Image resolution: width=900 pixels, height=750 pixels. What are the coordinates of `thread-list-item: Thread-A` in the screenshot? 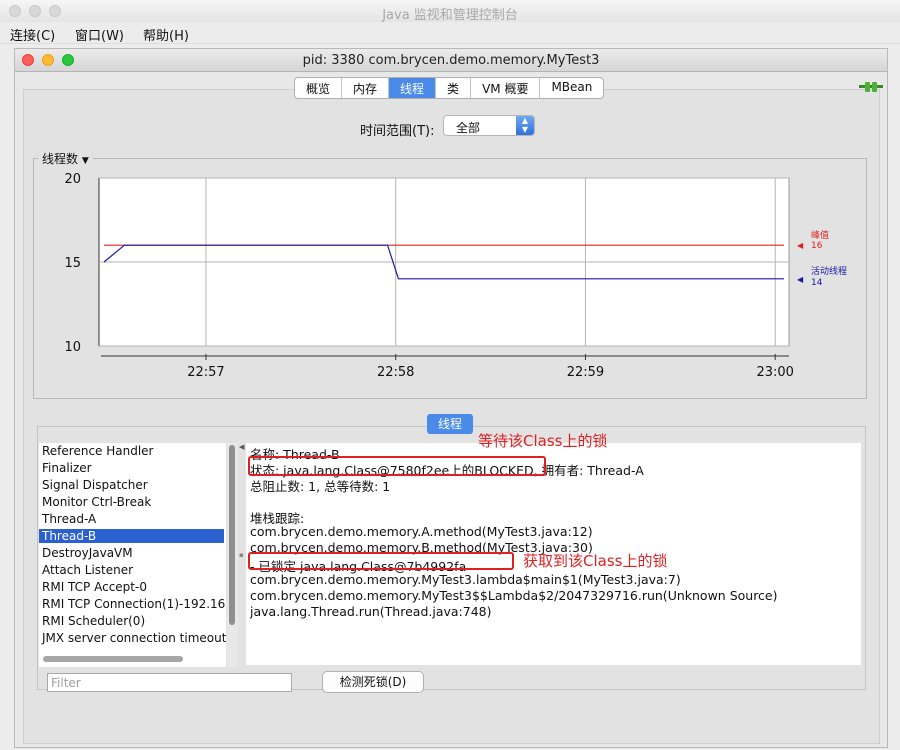 It's located at (69, 519).